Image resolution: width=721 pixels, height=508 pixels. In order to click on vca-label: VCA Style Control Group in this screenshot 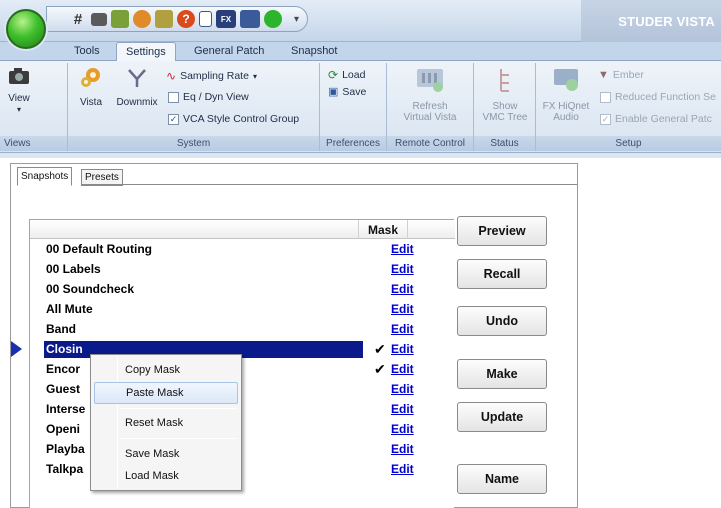, I will do `click(241, 119)`.